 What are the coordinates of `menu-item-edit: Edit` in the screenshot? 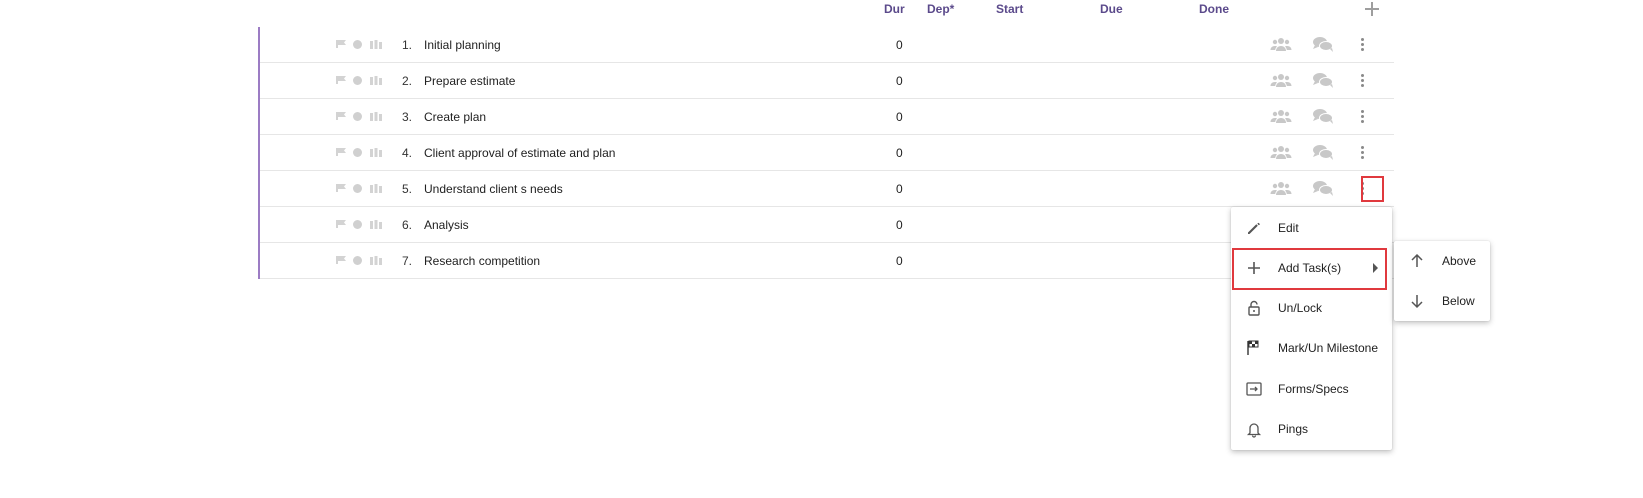 It's located at (1311, 228).